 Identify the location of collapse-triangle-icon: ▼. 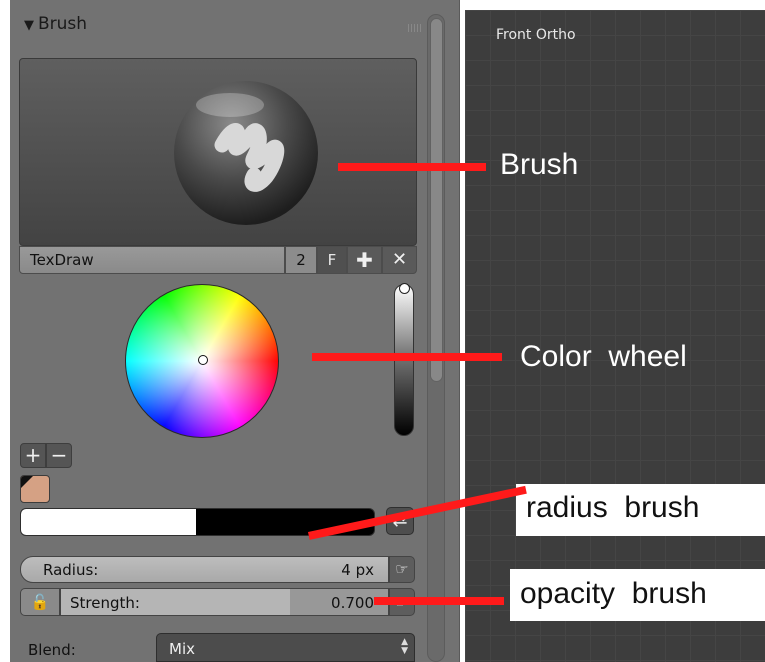
(29, 25).